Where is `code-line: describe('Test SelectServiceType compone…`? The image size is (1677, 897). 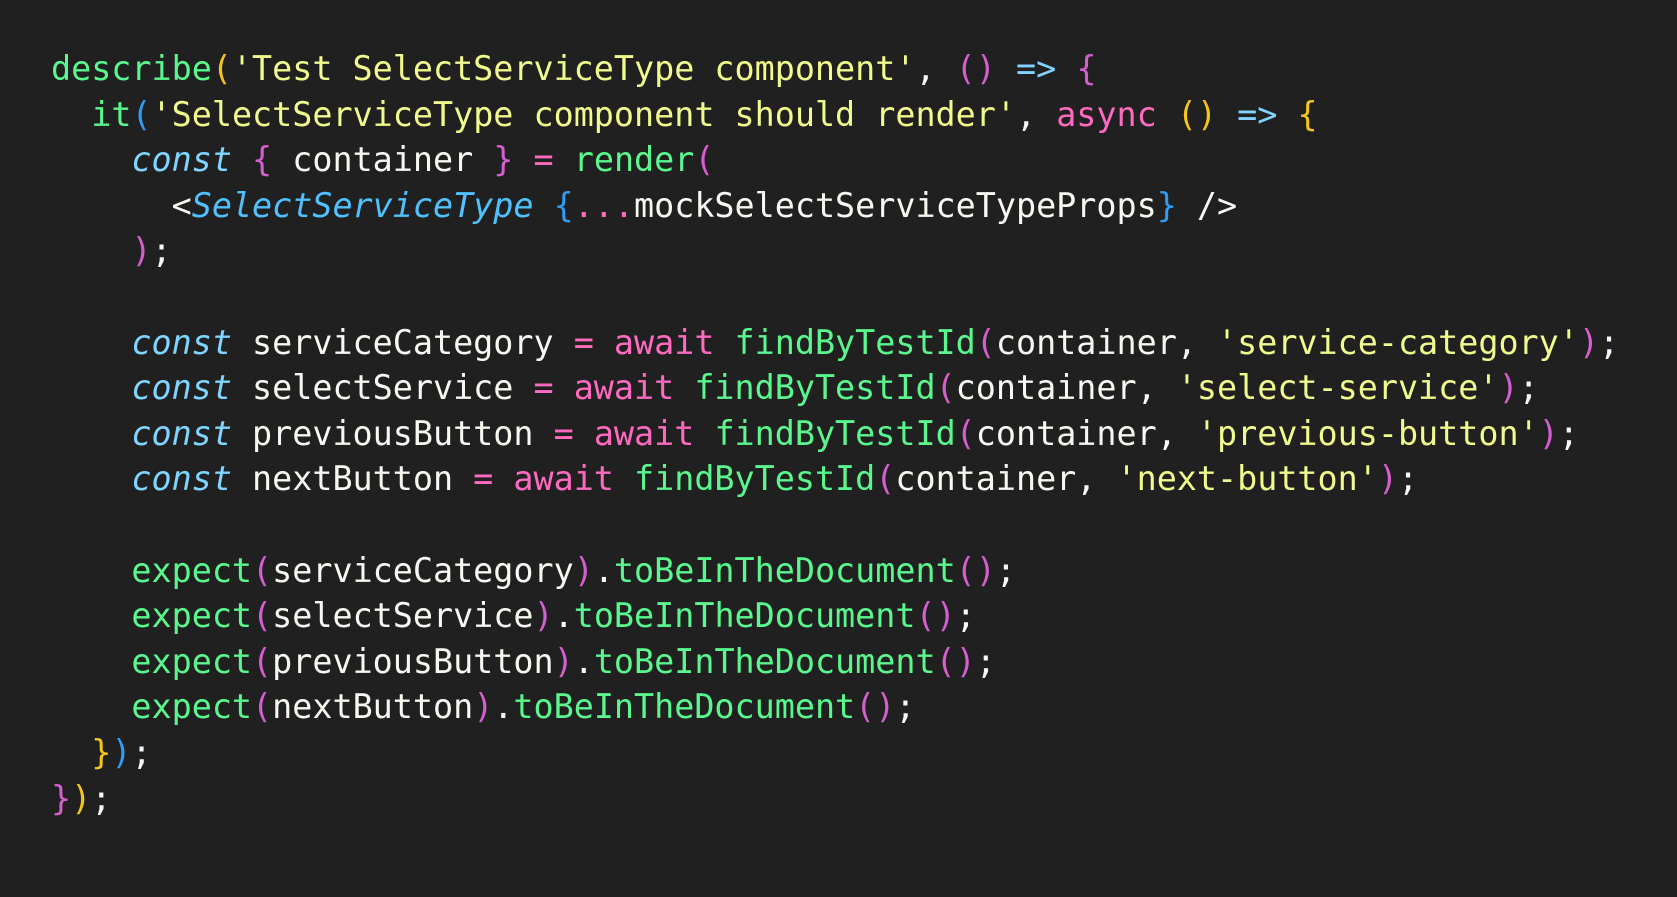
code-line: describe('Test SelectServiceType compone… is located at coordinates (835, 69).